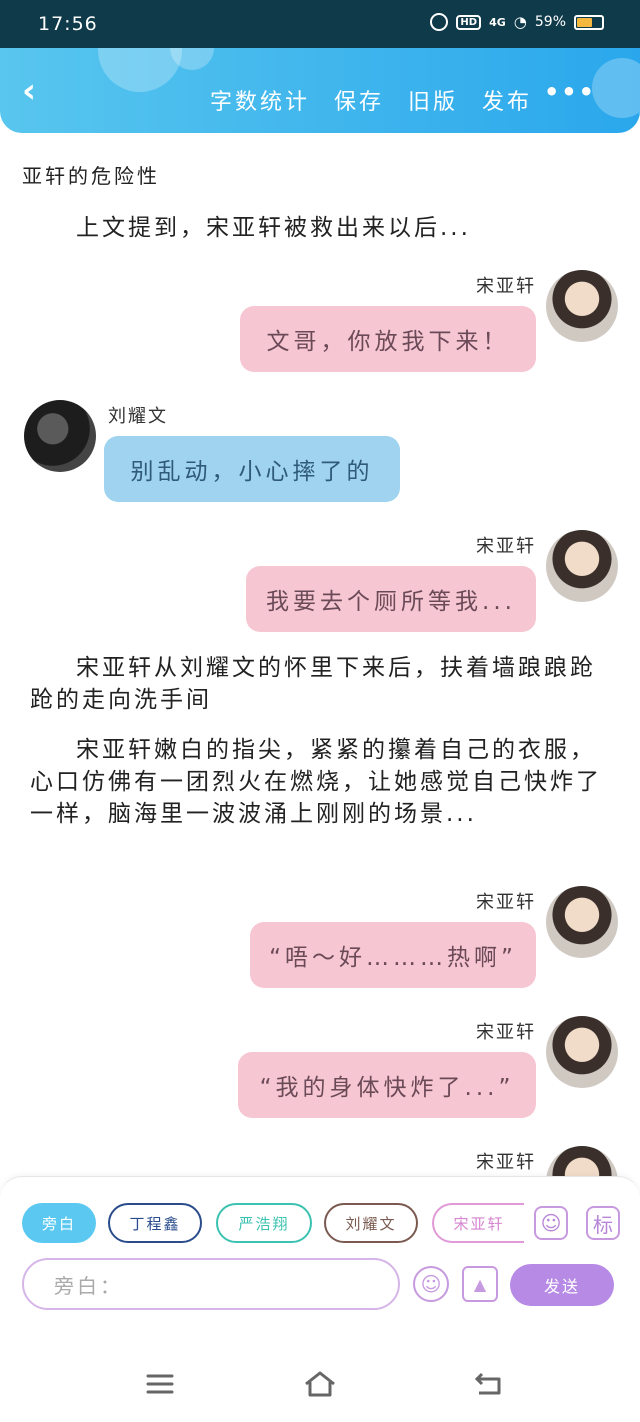 Image resolution: width=640 pixels, height=1422 pixels. What do you see at coordinates (478, 1223) in the screenshot?
I see `character-chip: 宋亚轩` at bounding box center [478, 1223].